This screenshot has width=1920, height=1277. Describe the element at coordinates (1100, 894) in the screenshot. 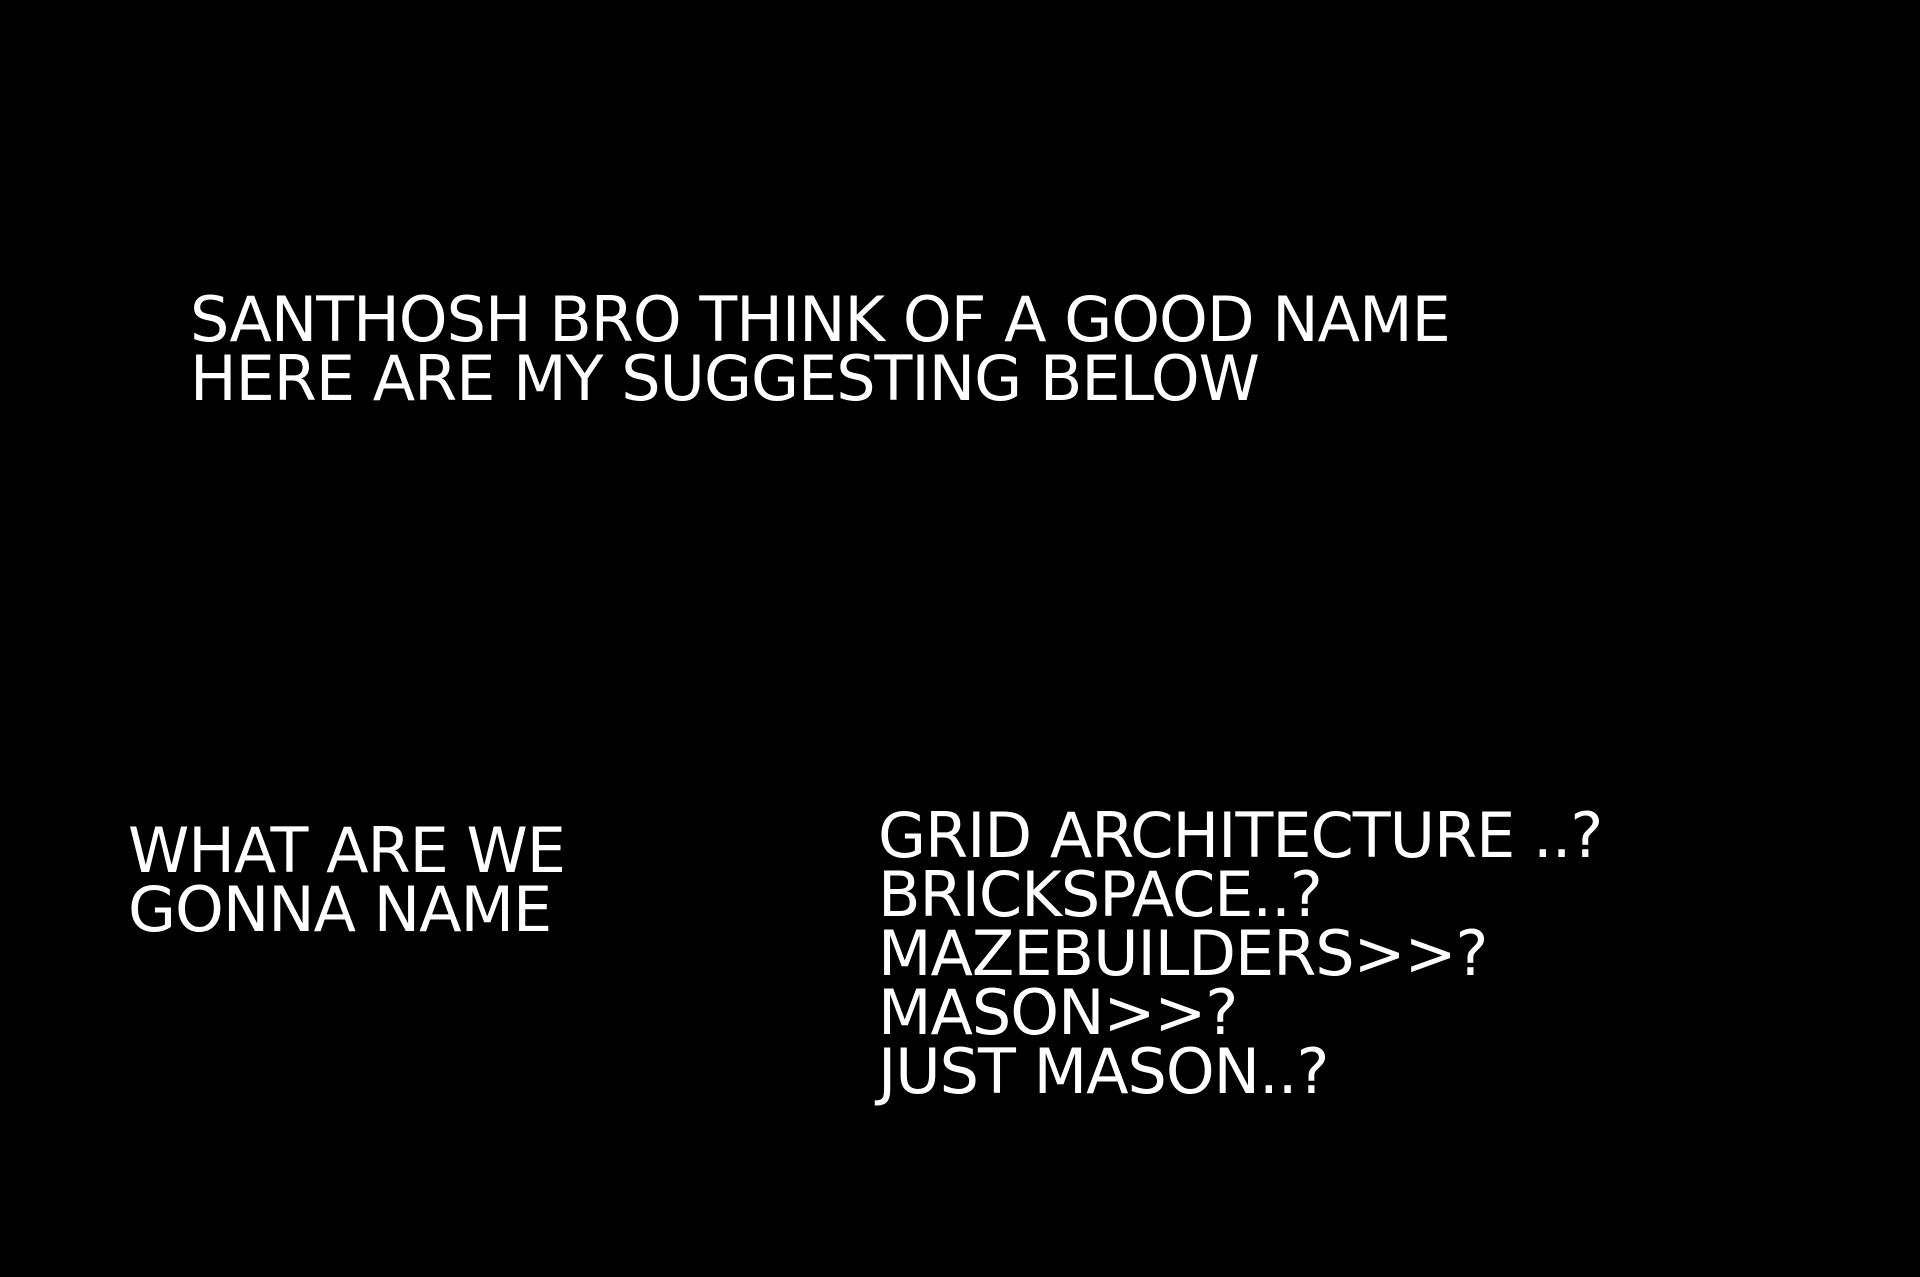

I see `suggestion-item-brickspace: BRICKSPACE..?` at that location.